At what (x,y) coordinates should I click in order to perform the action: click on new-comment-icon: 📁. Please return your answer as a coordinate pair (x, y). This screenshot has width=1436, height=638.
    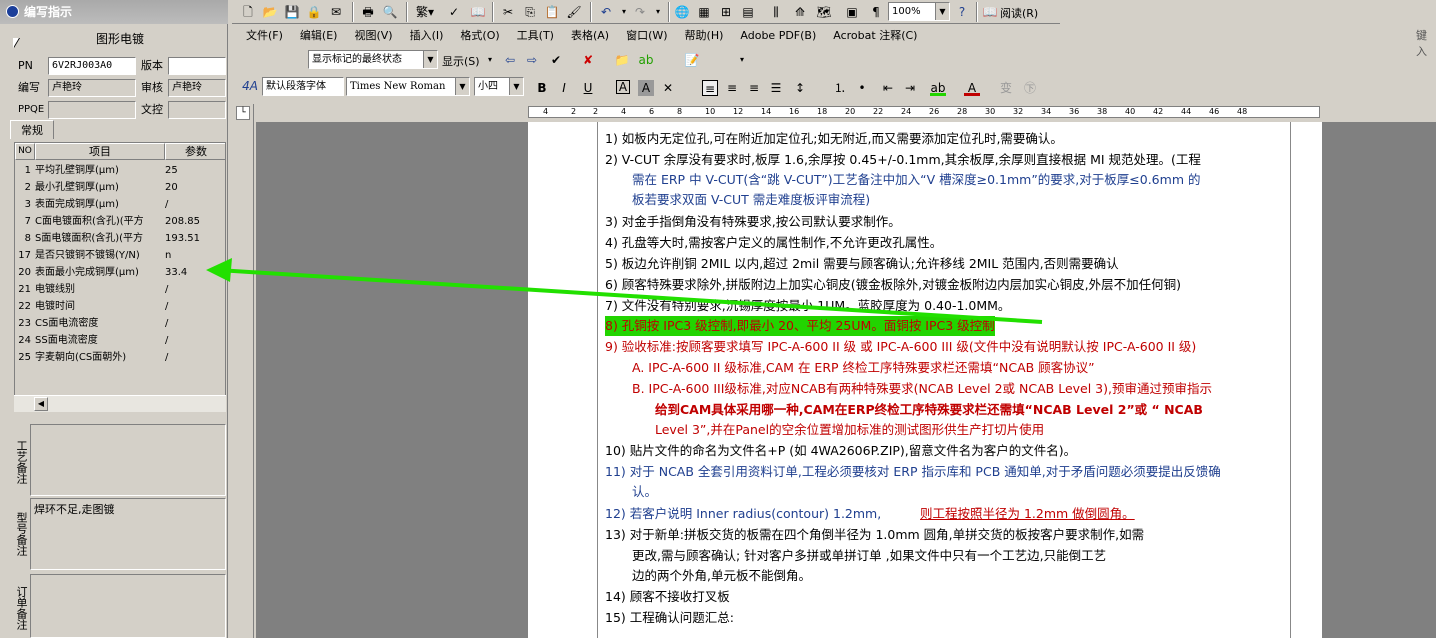
    Looking at the image, I should click on (622, 60).